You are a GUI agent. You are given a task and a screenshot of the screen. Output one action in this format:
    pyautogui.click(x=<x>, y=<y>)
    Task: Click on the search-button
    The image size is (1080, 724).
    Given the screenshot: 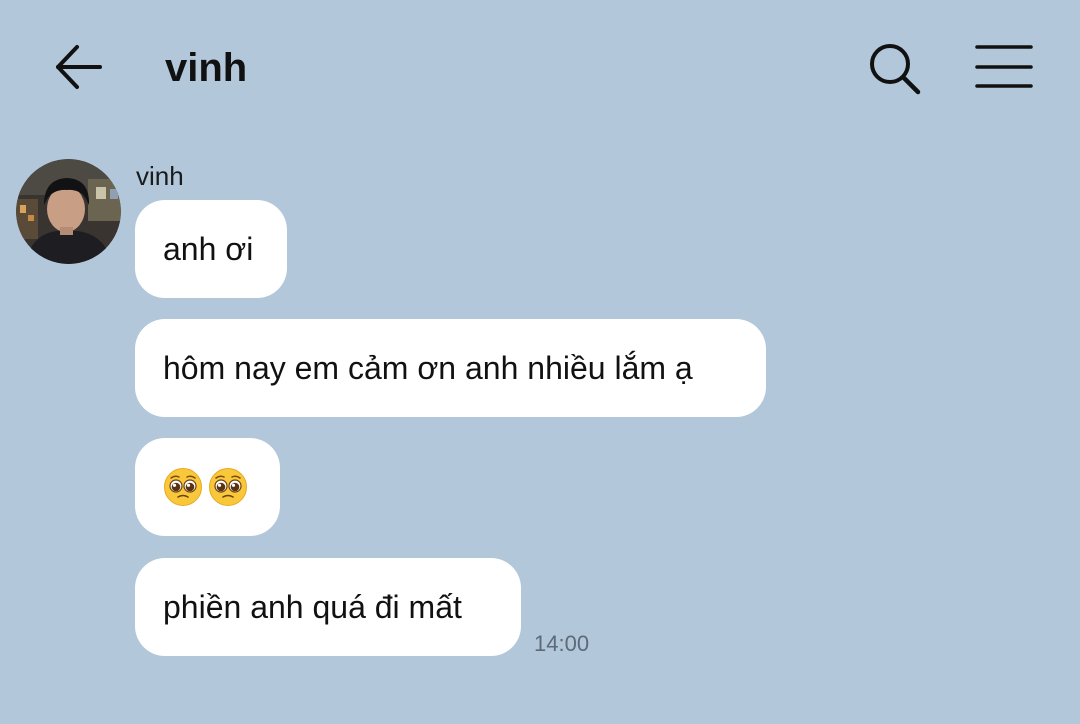 What is the action you would take?
    pyautogui.click(x=895, y=69)
    